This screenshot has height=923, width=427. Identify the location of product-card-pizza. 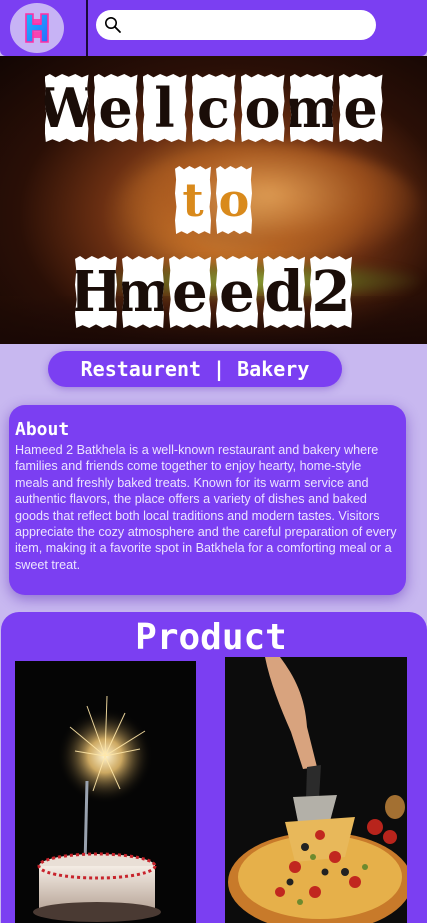
(316, 790).